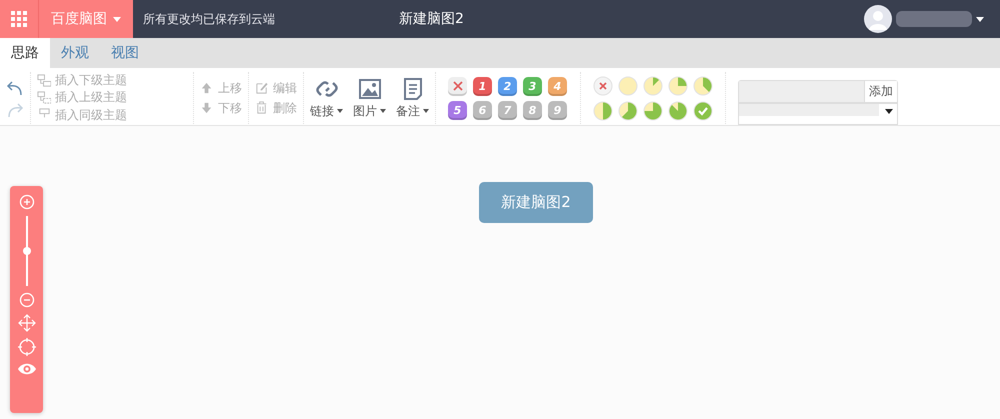 The width and height of the screenshot is (1000, 419). I want to click on root-topic-node: 新建脑图2, so click(536, 202).